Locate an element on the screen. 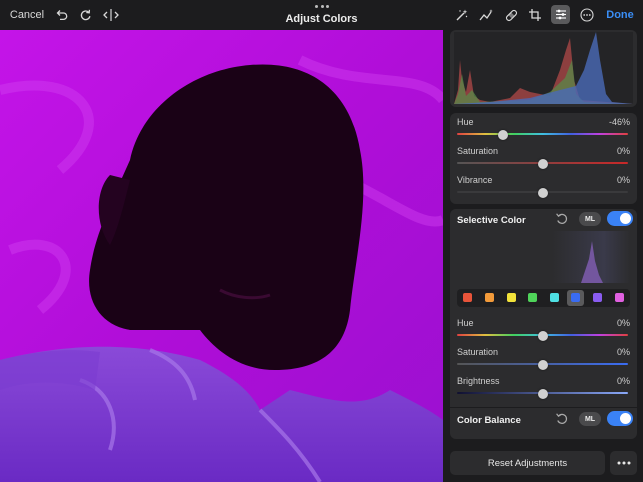 Image resolution: width=643 pixels, height=482 pixels. selective-saturation-slider-knob is located at coordinates (542, 365).